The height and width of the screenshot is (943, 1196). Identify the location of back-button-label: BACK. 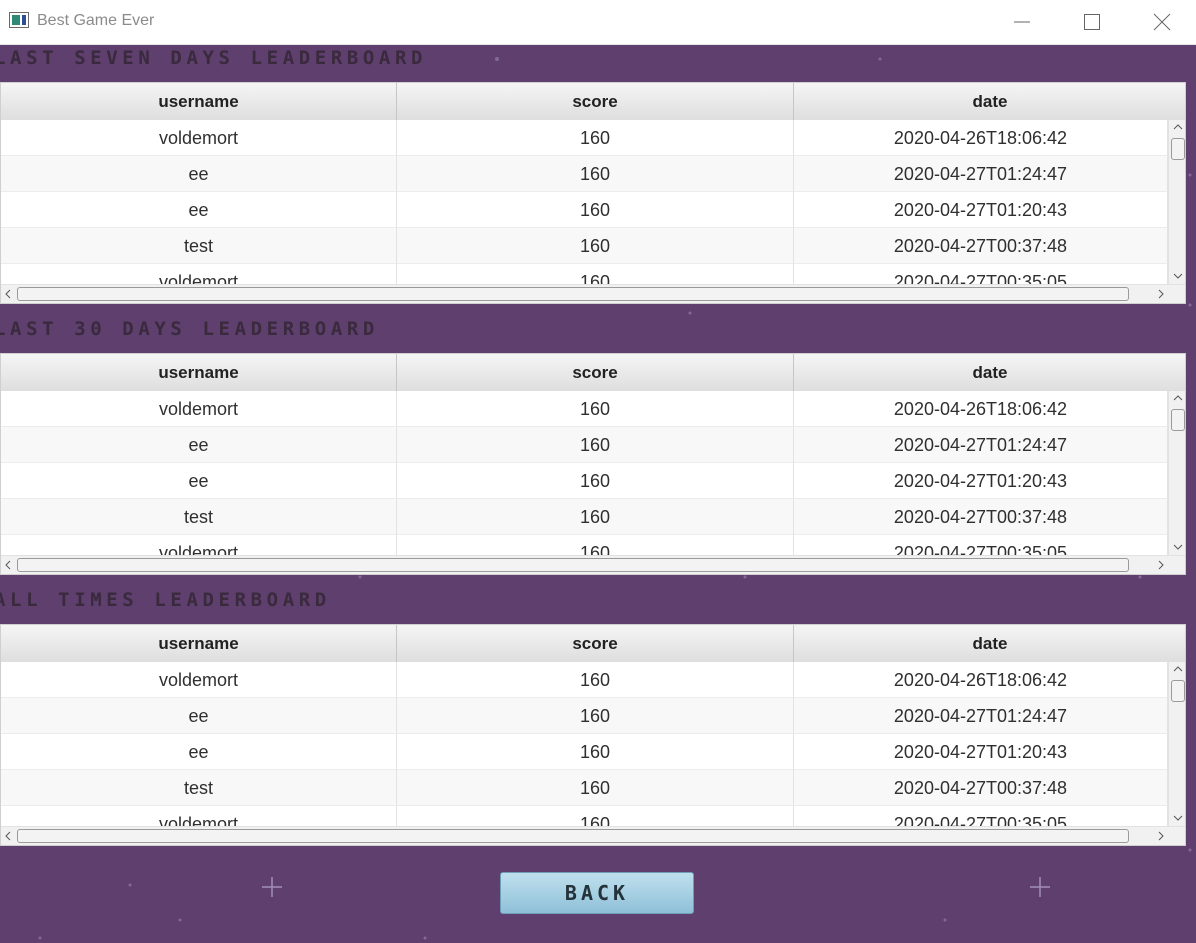
(597, 893).